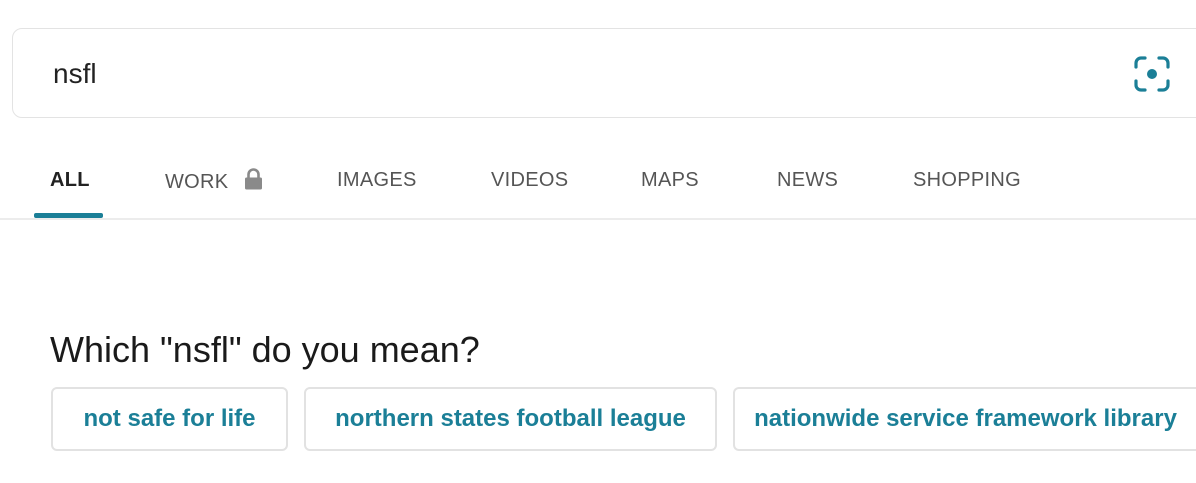 The width and height of the screenshot is (1196, 483). I want to click on tab-images: IMAGES, so click(377, 180).